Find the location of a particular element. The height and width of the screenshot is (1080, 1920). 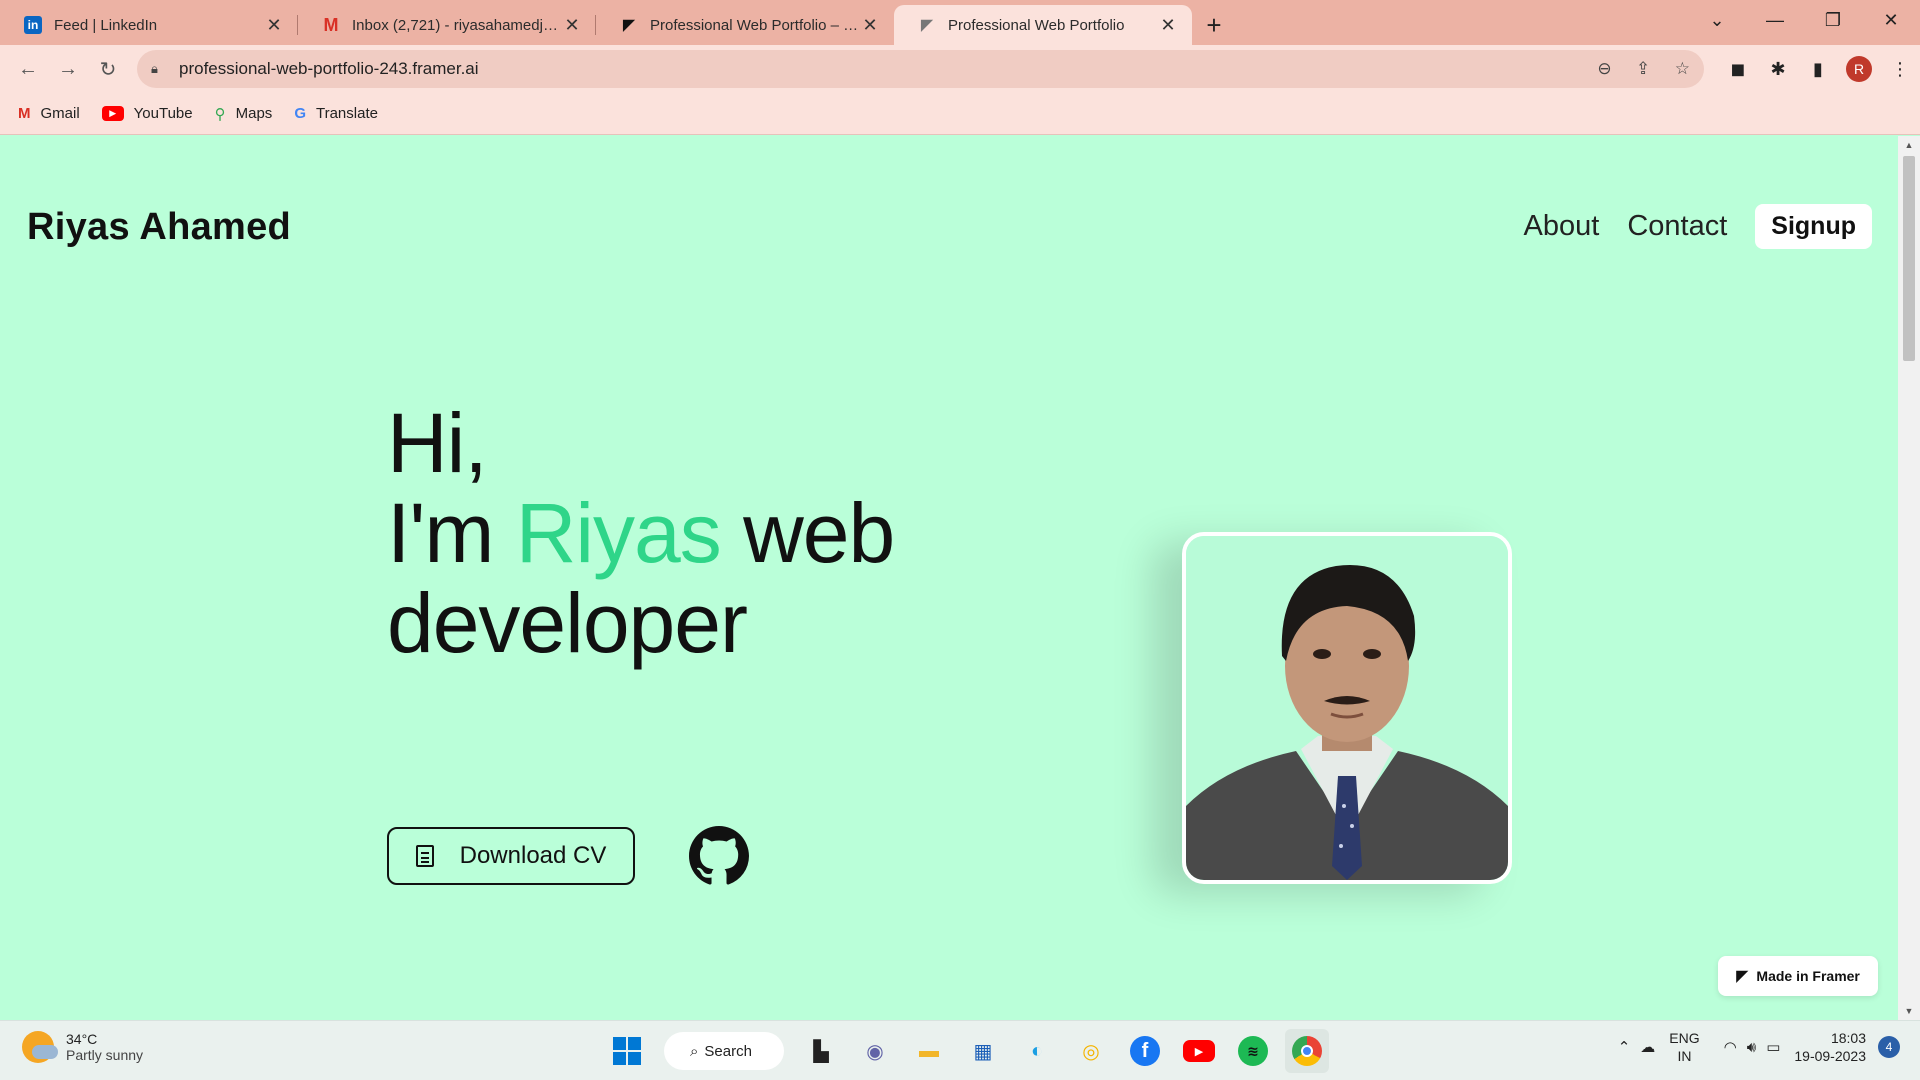

document-icon is located at coordinates (424, 856).